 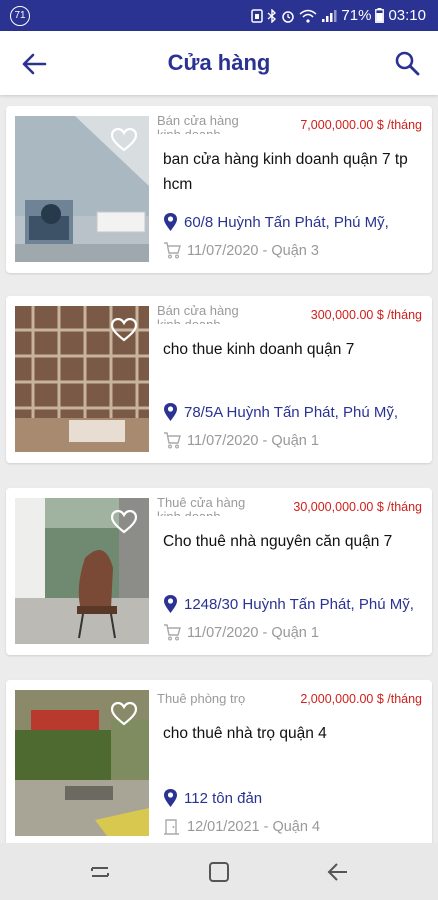 What do you see at coordinates (356, 15) in the screenshot?
I see `battery-percent: 71%` at bounding box center [356, 15].